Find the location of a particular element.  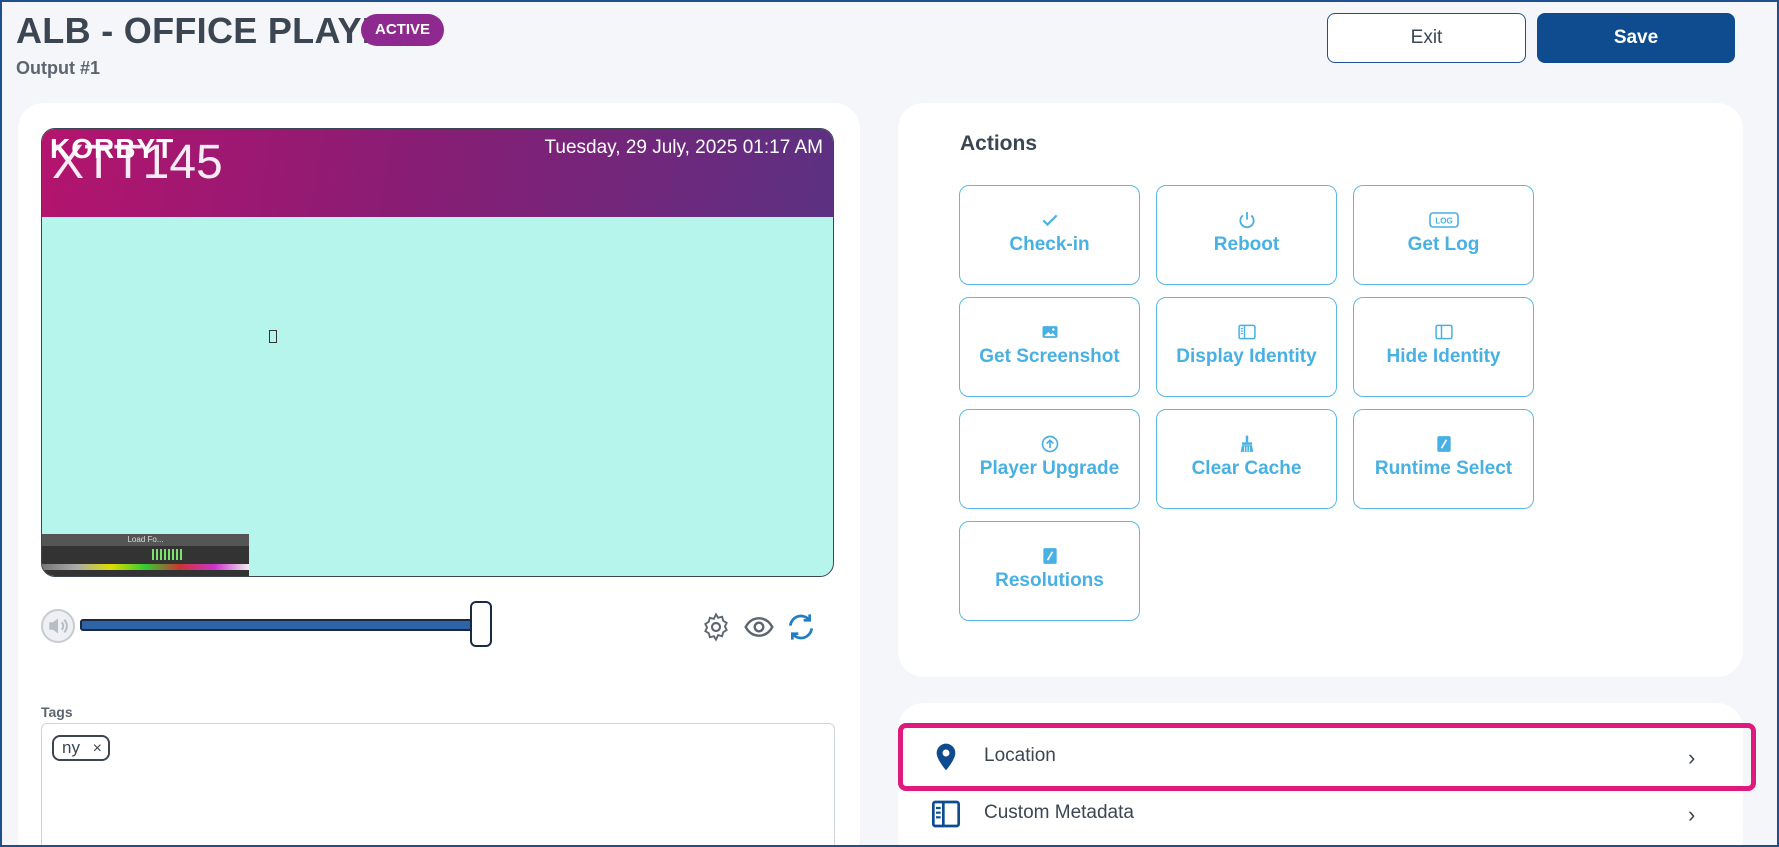

display-identity-button: Display Identity is located at coordinates (1246, 347).